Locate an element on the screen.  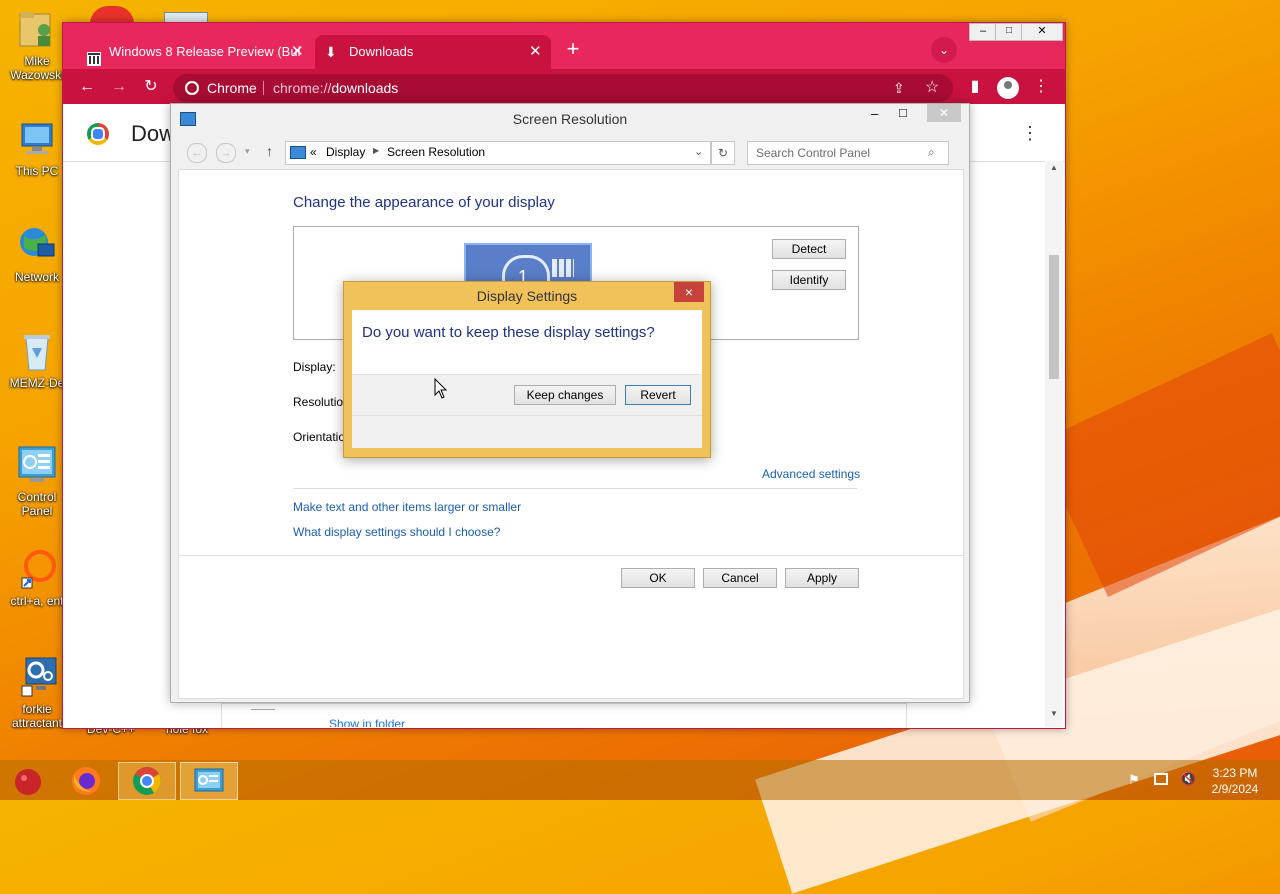
window-title: Screen Resolution is located at coordinates (570, 119).